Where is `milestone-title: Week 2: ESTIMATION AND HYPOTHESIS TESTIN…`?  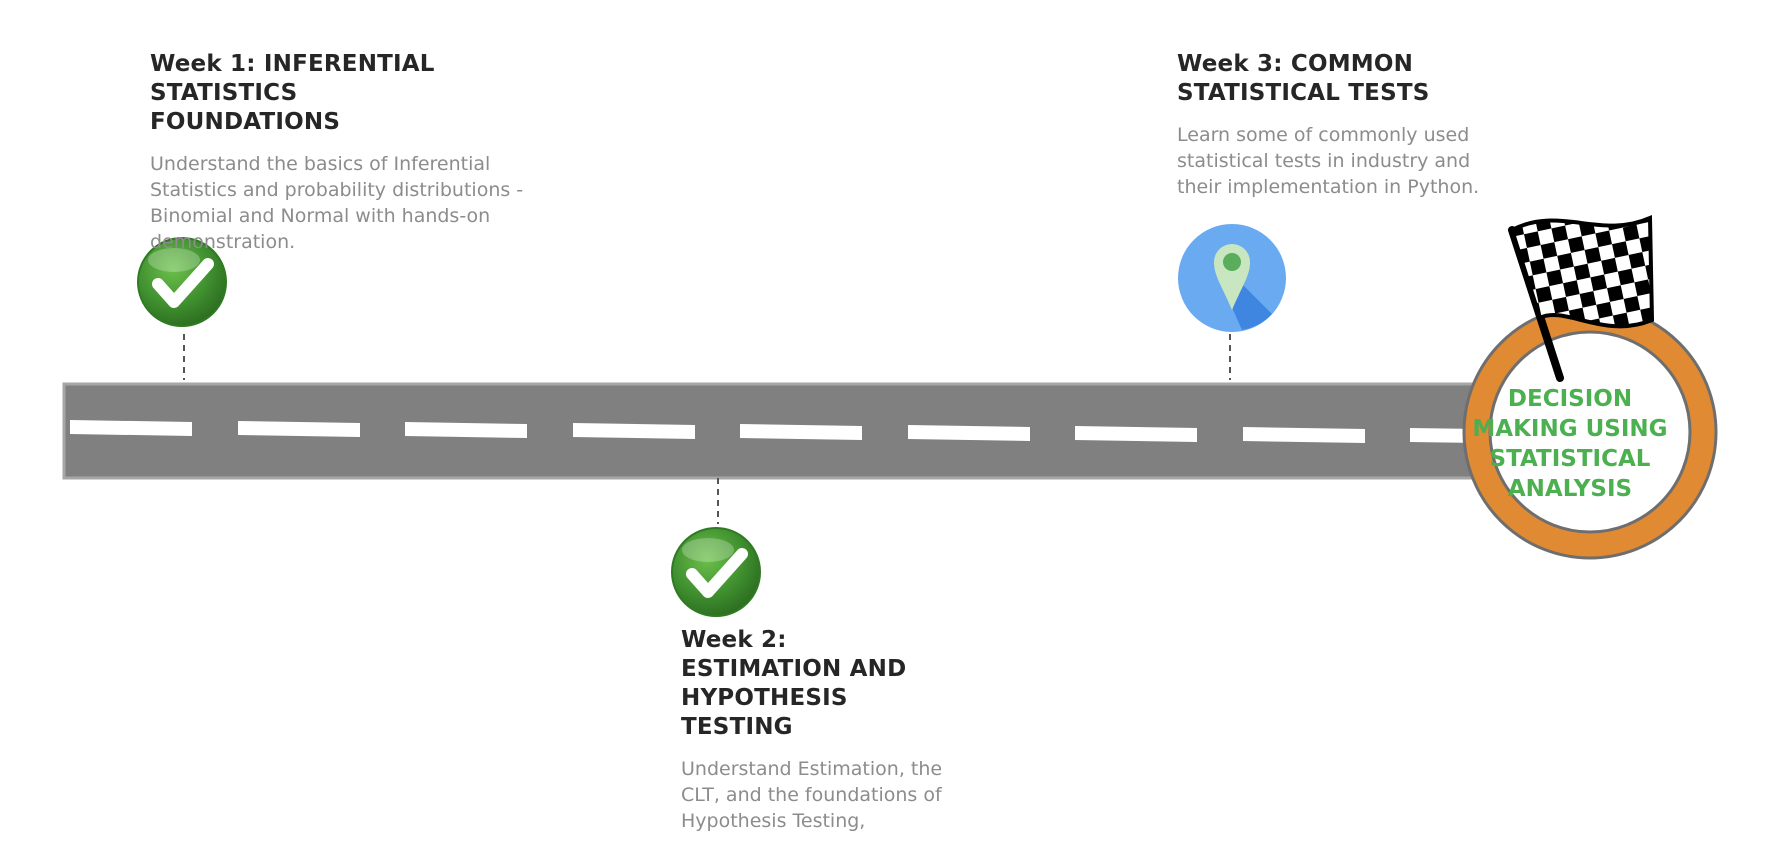
milestone-title: Week 2: ESTIMATION AND HYPOTHESIS TESTIN… is located at coordinates (794, 683).